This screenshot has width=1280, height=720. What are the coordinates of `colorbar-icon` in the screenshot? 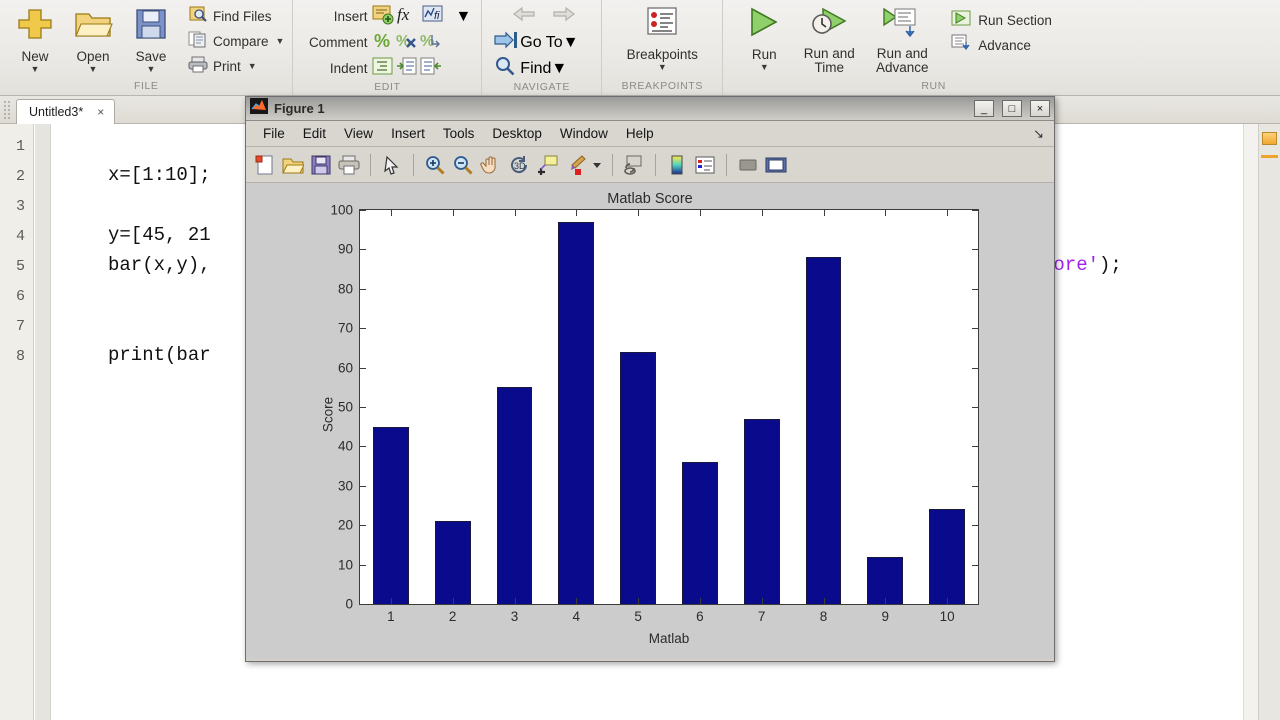 It's located at (677, 165).